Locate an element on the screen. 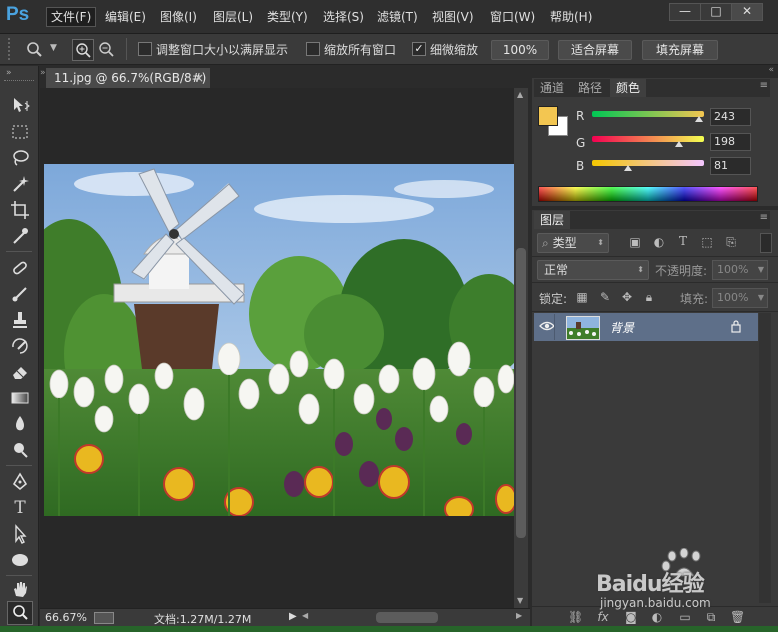 This screenshot has width=778, height=632. vertical-scrollbar: ▲ ▼ is located at coordinates (521, 348).